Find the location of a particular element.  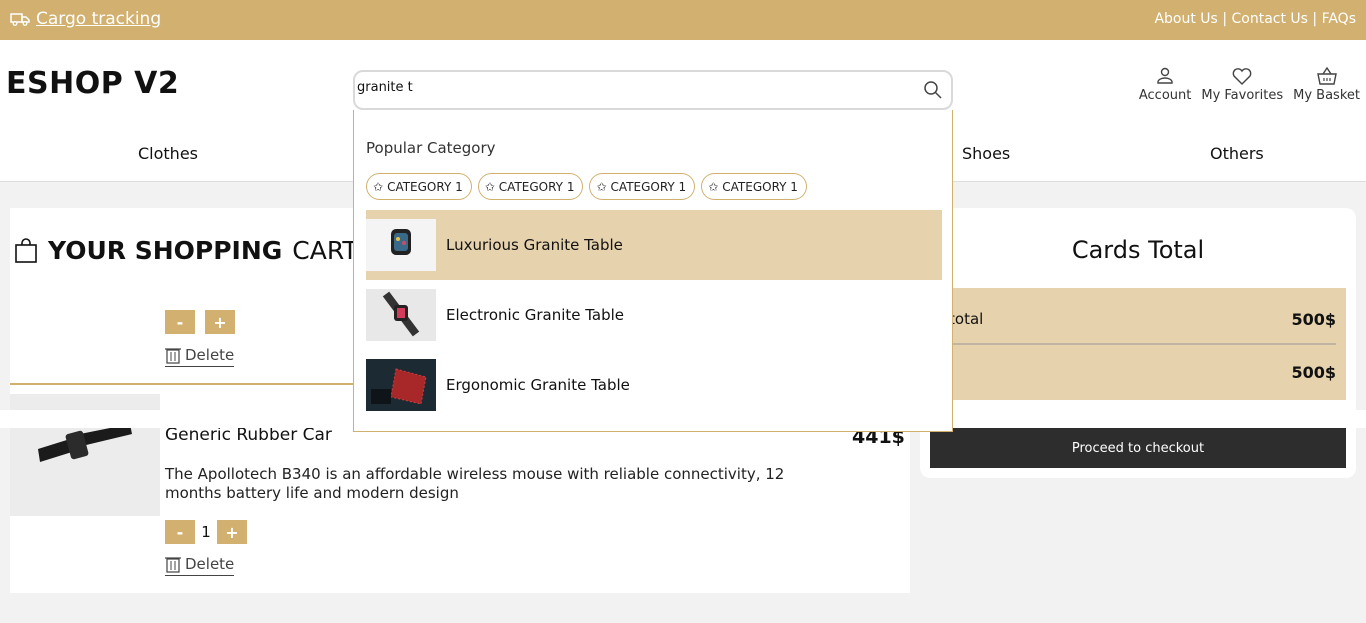

account-button: Account is located at coordinates (1165, 84).